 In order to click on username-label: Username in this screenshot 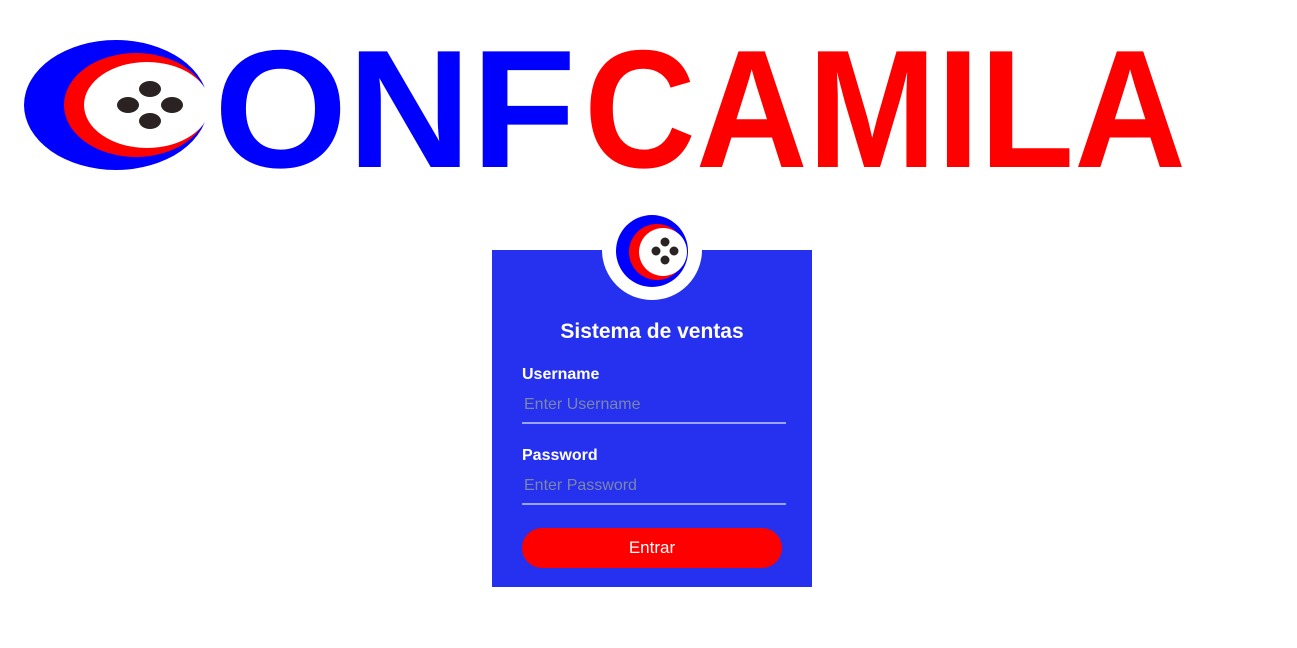, I will do `click(561, 374)`.